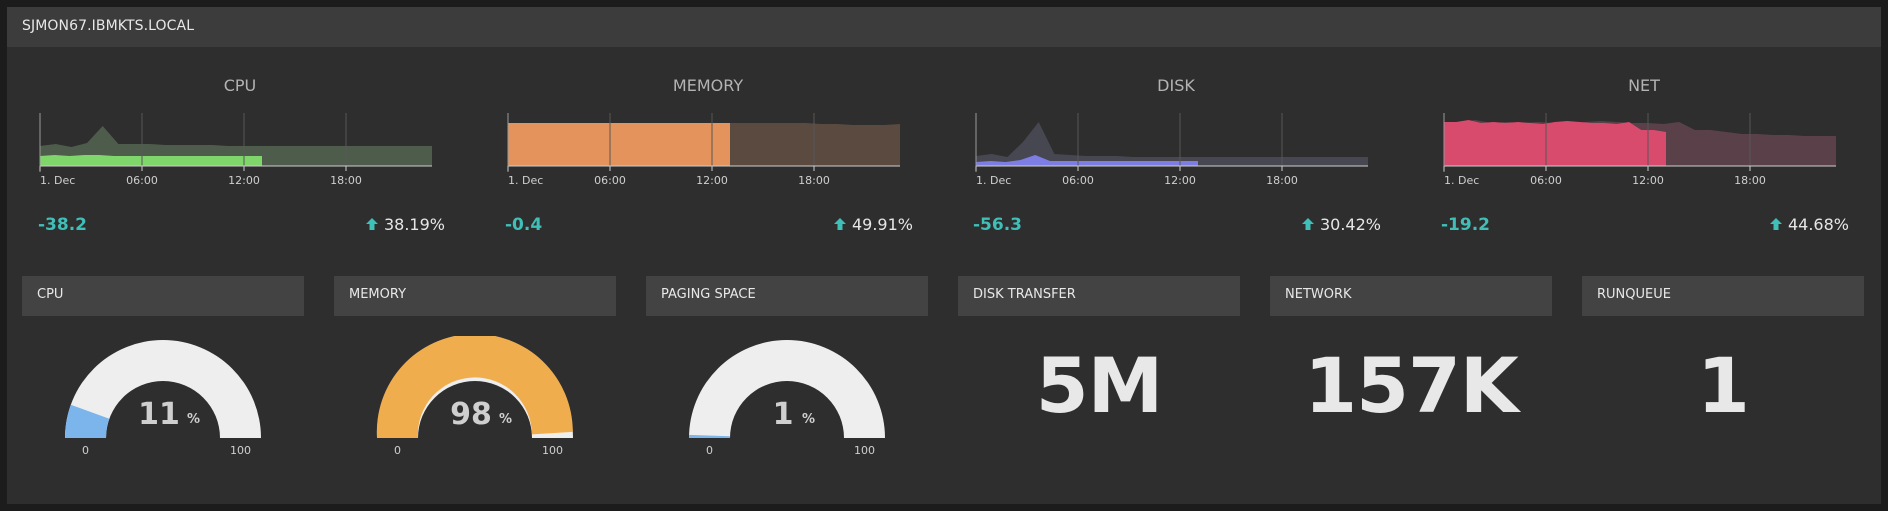 The image size is (1888, 511). I want to click on network-box-title: NETWORK, so click(1318, 294).